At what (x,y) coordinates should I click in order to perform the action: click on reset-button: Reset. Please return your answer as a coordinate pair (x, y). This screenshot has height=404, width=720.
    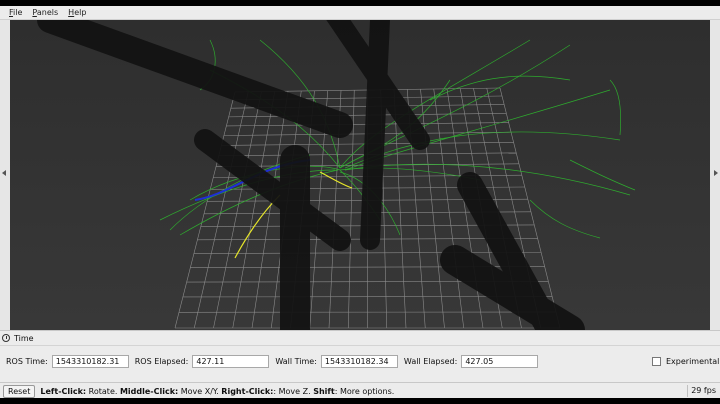
    Looking at the image, I should click on (19, 391).